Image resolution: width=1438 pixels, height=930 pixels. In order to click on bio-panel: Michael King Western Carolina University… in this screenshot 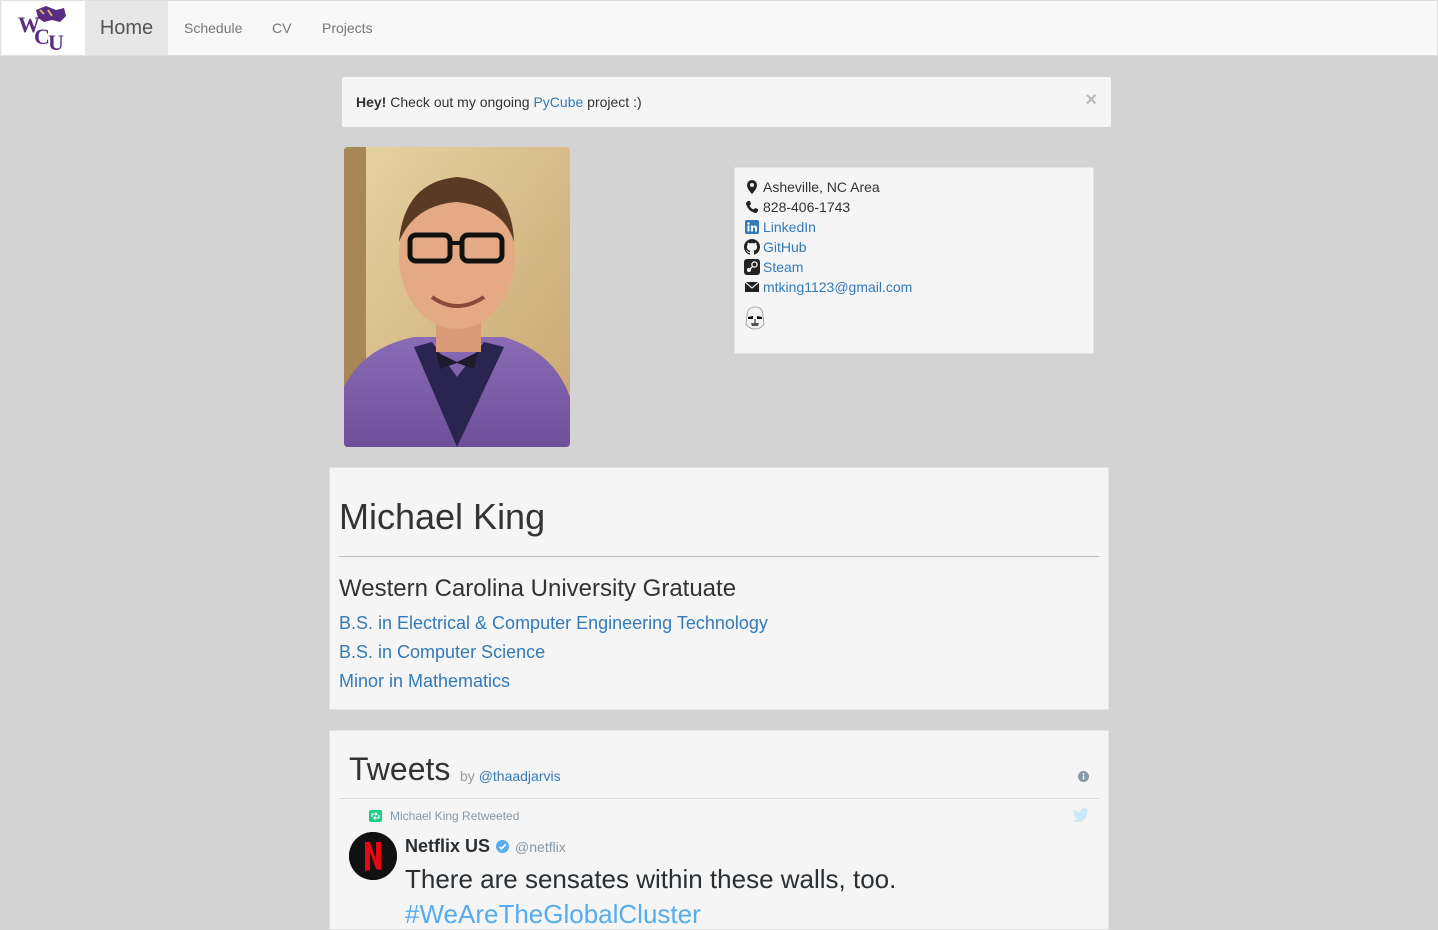, I will do `click(719, 588)`.